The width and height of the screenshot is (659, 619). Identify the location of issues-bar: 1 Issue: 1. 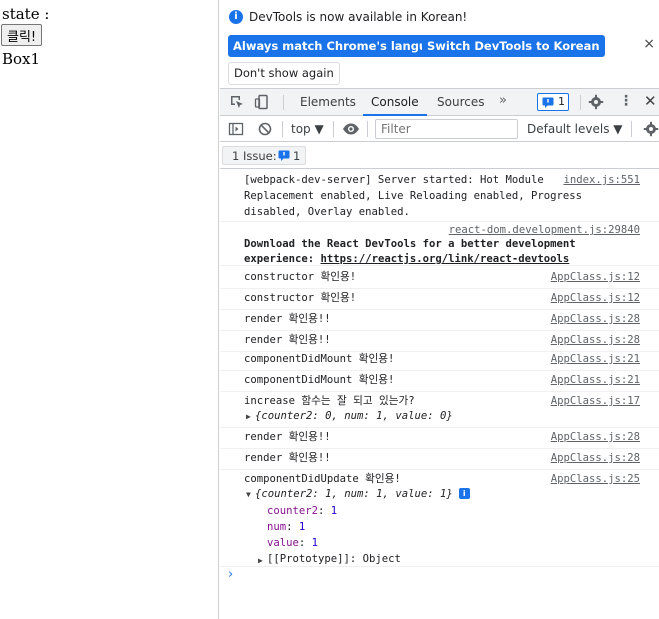
(439, 155).